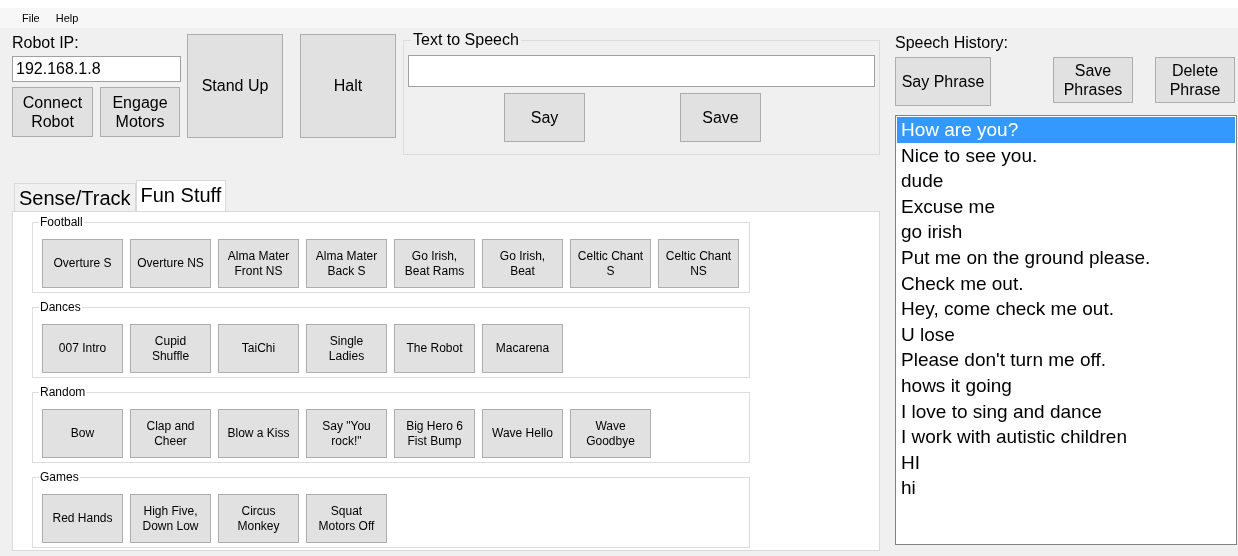 This screenshot has width=1238, height=556. What do you see at coordinates (258, 263) in the screenshot?
I see `action-button: Alma Mater Front NS` at bounding box center [258, 263].